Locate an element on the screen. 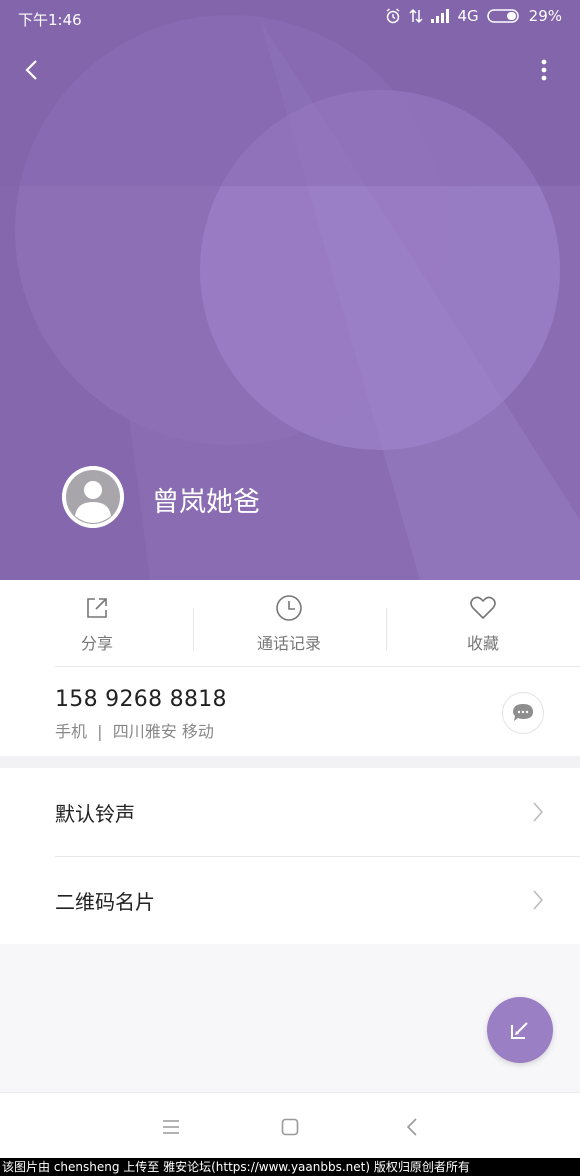 Image resolution: width=580 pixels, height=1176 pixels. home-square-icon is located at coordinates (290, 1127).